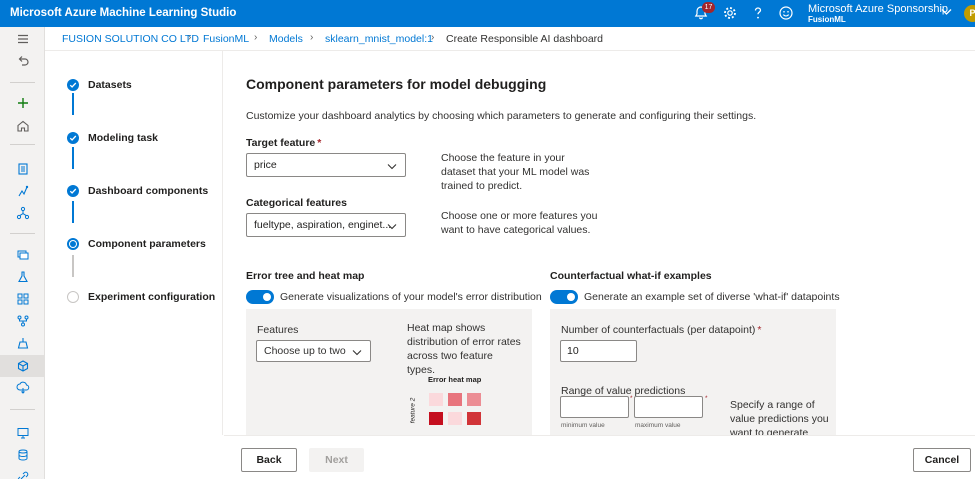 This screenshot has width=975, height=479. I want to click on endpoints-icon, so click(22, 388).